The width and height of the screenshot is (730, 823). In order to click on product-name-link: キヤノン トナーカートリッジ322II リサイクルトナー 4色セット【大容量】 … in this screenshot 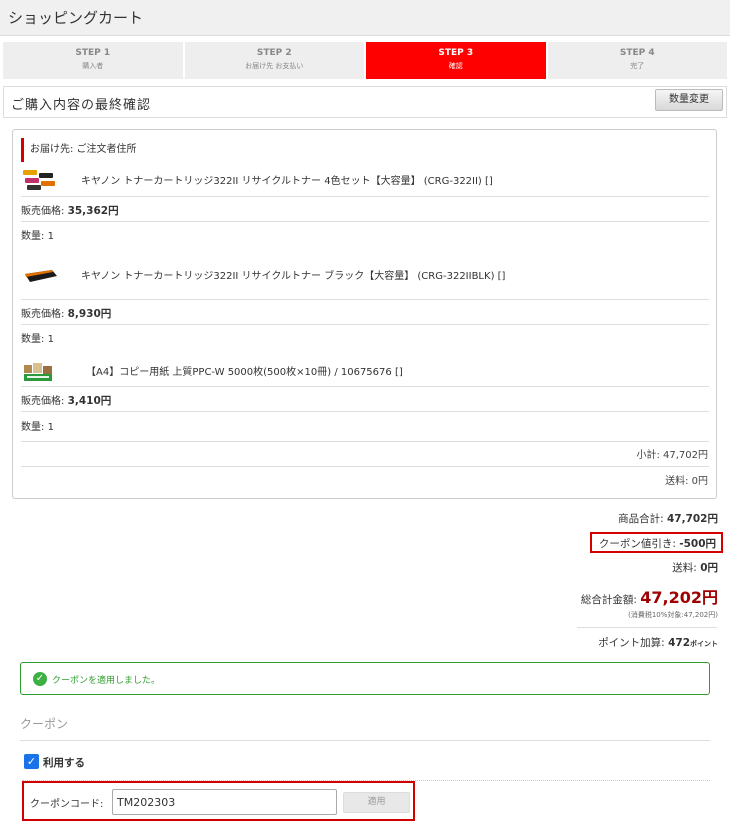, I will do `click(287, 179)`.